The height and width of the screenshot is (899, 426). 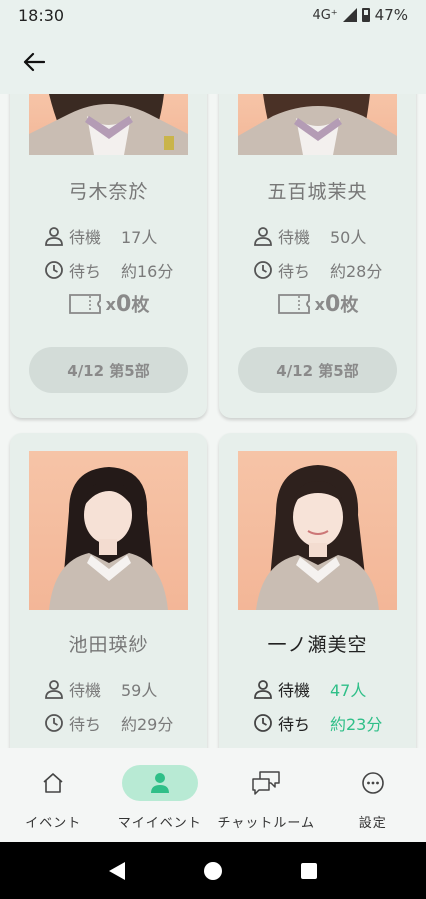 I want to click on wait-count-row: 待機 50人, so click(x=309, y=236).